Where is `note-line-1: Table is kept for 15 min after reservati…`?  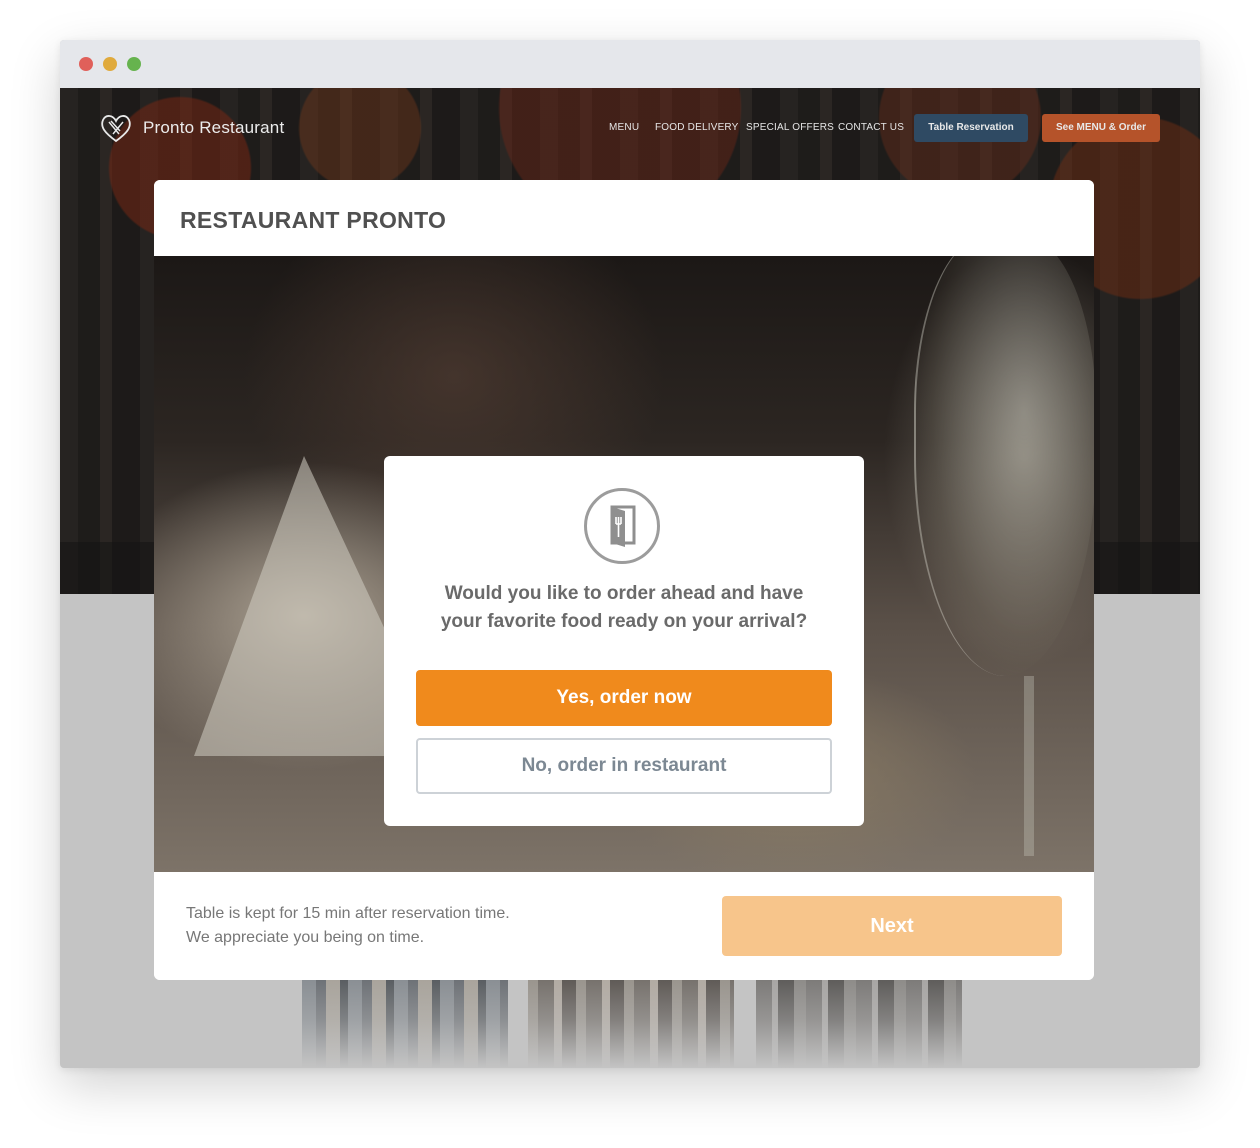 note-line-1: Table is kept for 15 min after reservati… is located at coordinates (348, 913).